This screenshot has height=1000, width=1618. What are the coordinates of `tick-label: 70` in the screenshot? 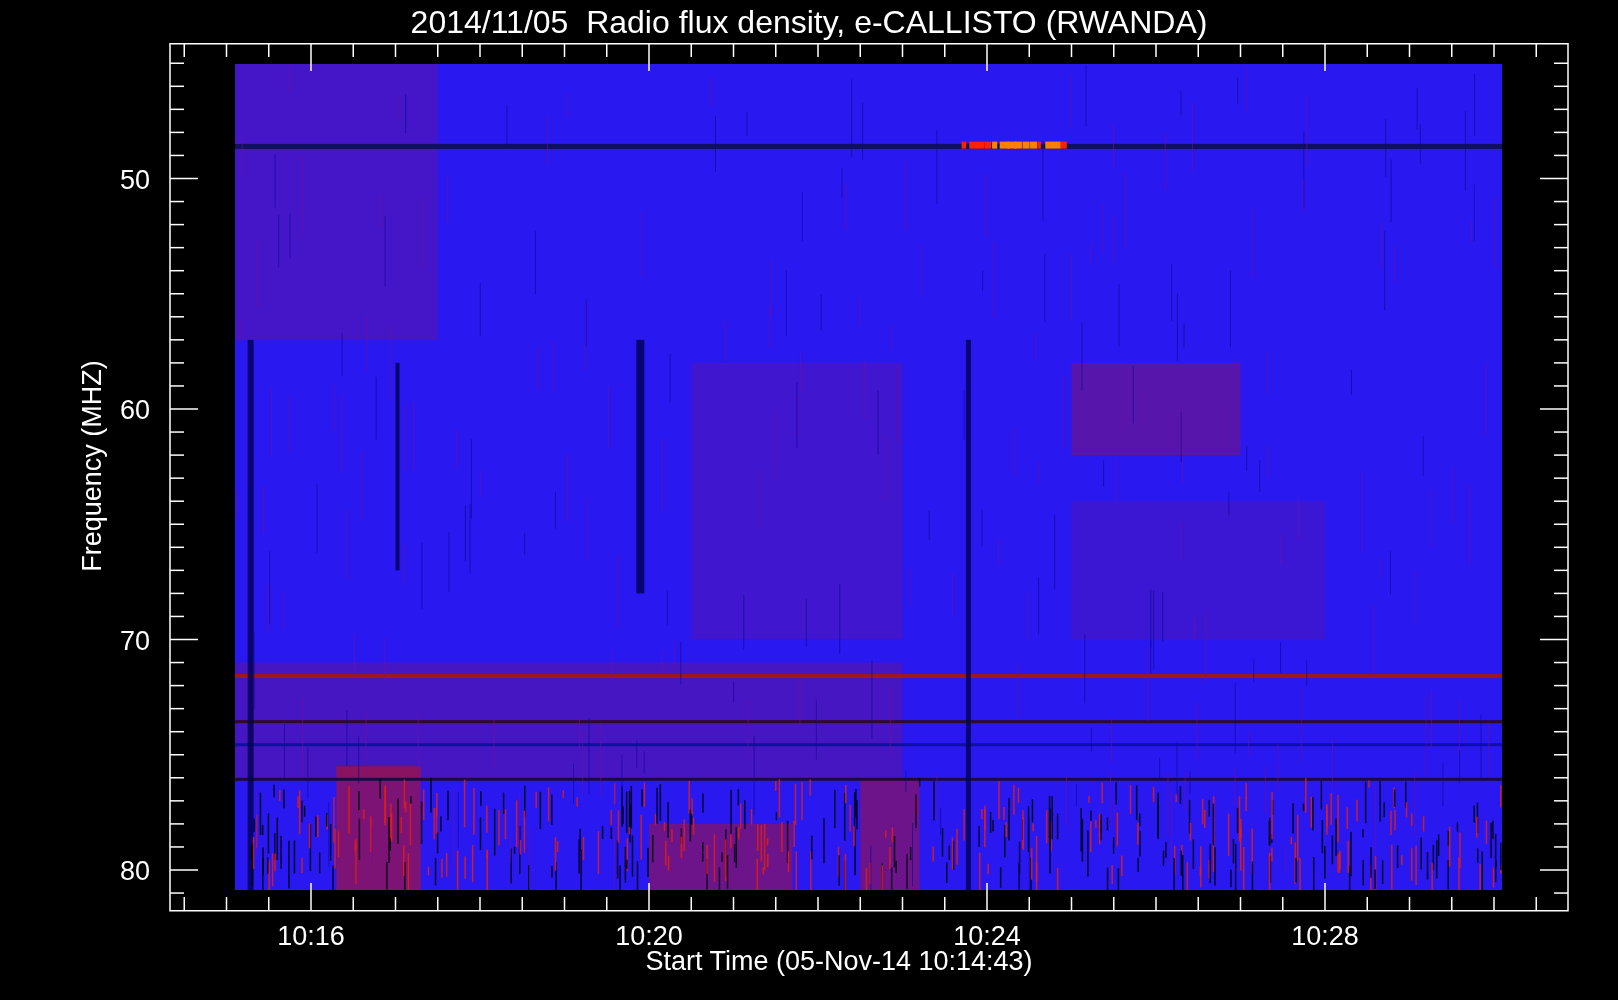 It's located at (134, 640).